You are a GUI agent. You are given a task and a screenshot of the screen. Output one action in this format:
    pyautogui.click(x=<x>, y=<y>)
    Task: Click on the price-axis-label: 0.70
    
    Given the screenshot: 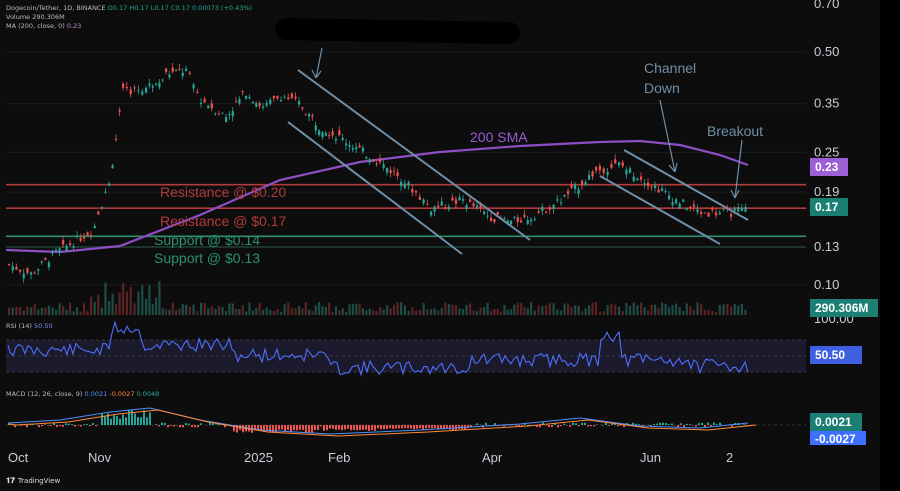 What is the action you would take?
    pyautogui.click(x=826, y=5)
    